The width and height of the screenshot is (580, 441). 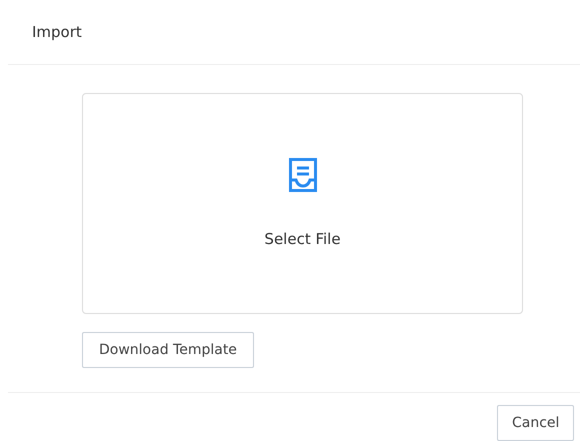 I want to click on file-tray-icon, so click(x=302, y=175).